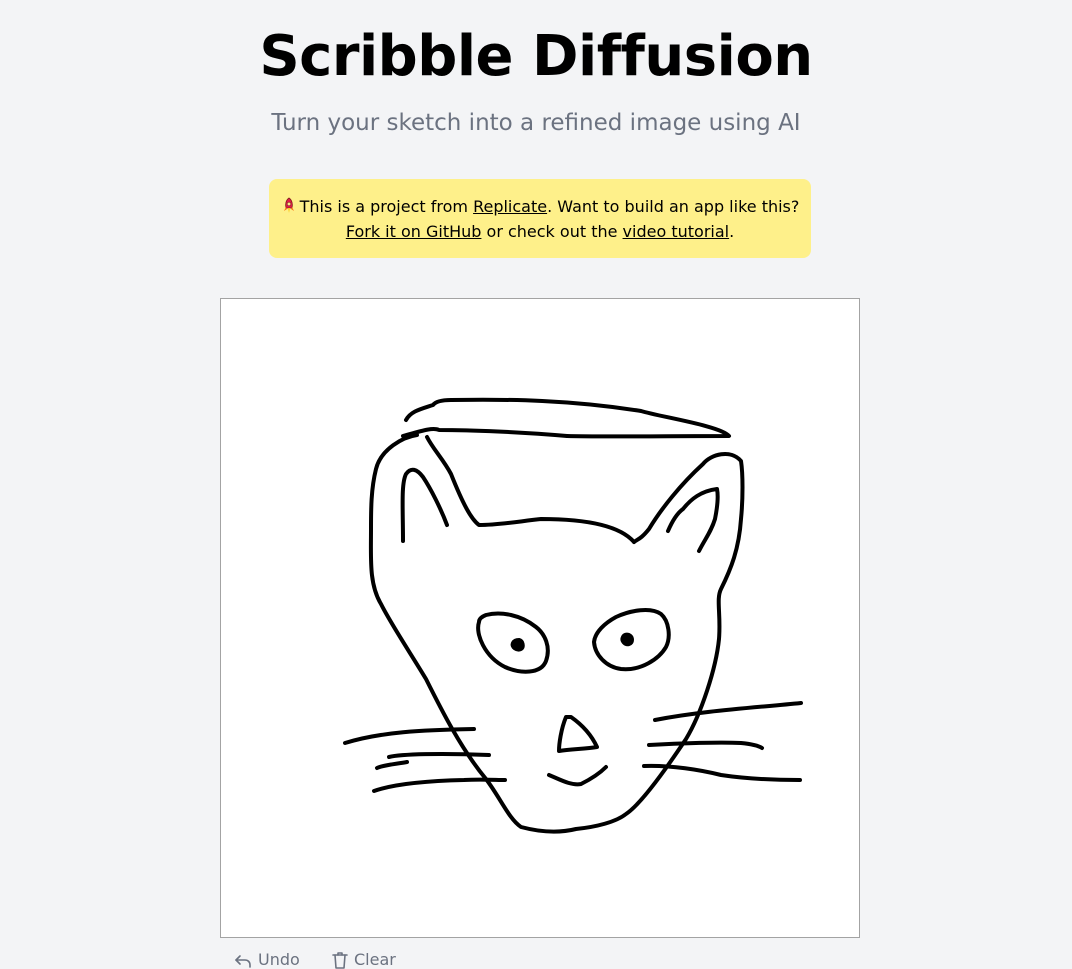 The width and height of the screenshot is (1072, 969). What do you see at coordinates (375, 959) in the screenshot?
I see `clear-label: Clear` at bounding box center [375, 959].